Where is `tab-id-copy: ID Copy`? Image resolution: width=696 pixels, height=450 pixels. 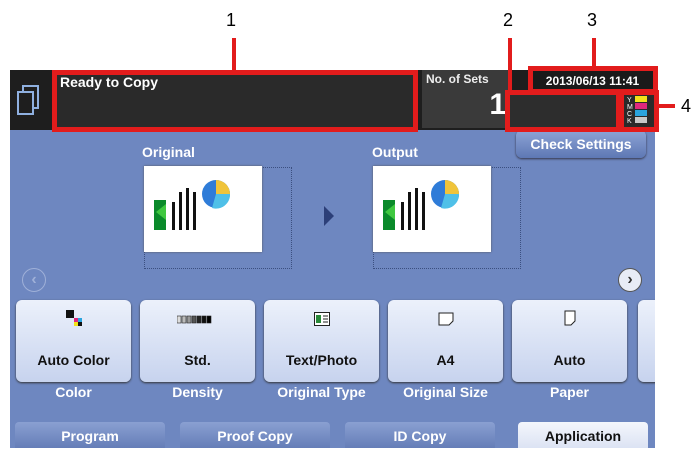 tab-id-copy: ID Copy is located at coordinates (420, 435).